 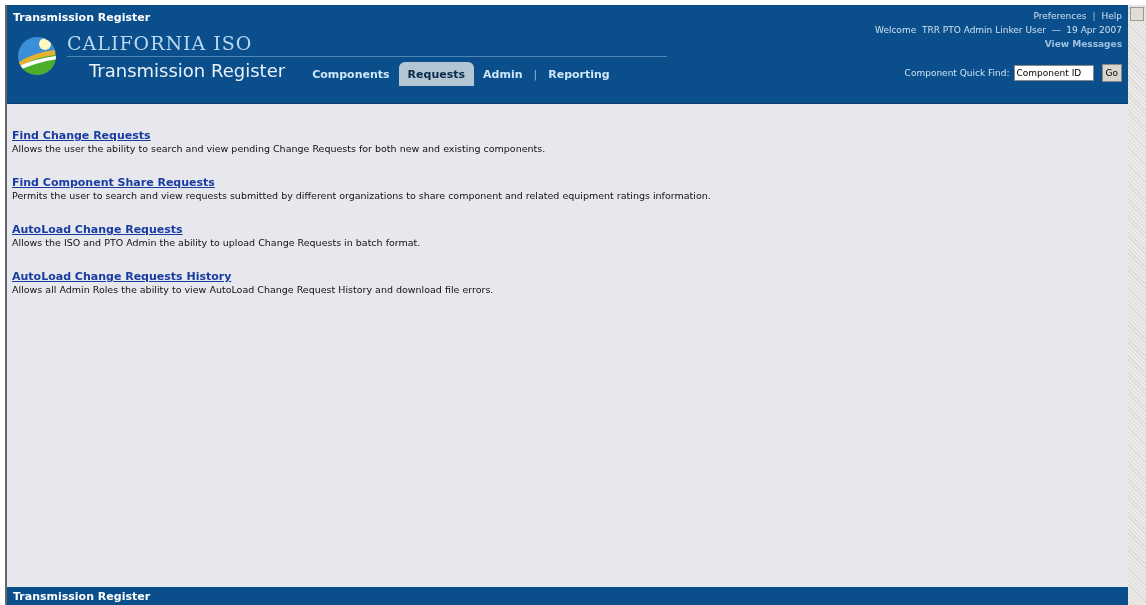 What do you see at coordinates (351, 74) in the screenshot?
I see `nav-tab: Components` at bounding box center [351, 74].